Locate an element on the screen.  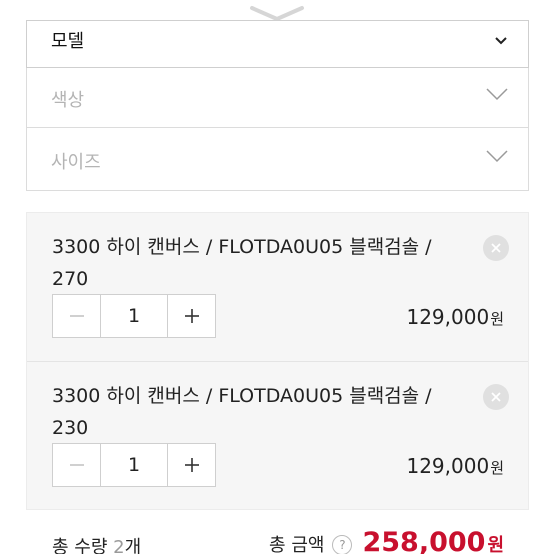
size-select-placeholder: 사이즈 is located at coordinates (76, 162).